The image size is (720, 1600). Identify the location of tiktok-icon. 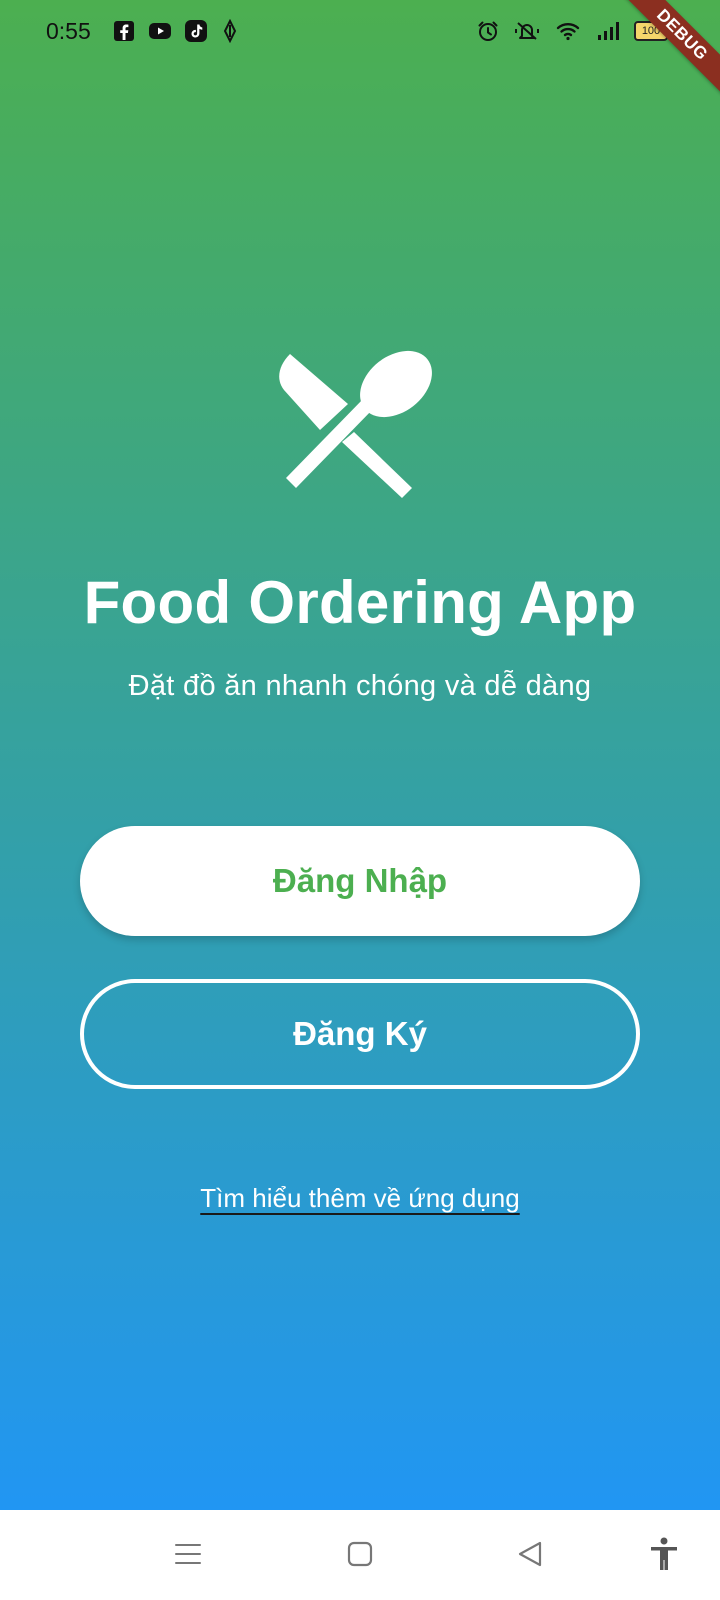
(196, 31).